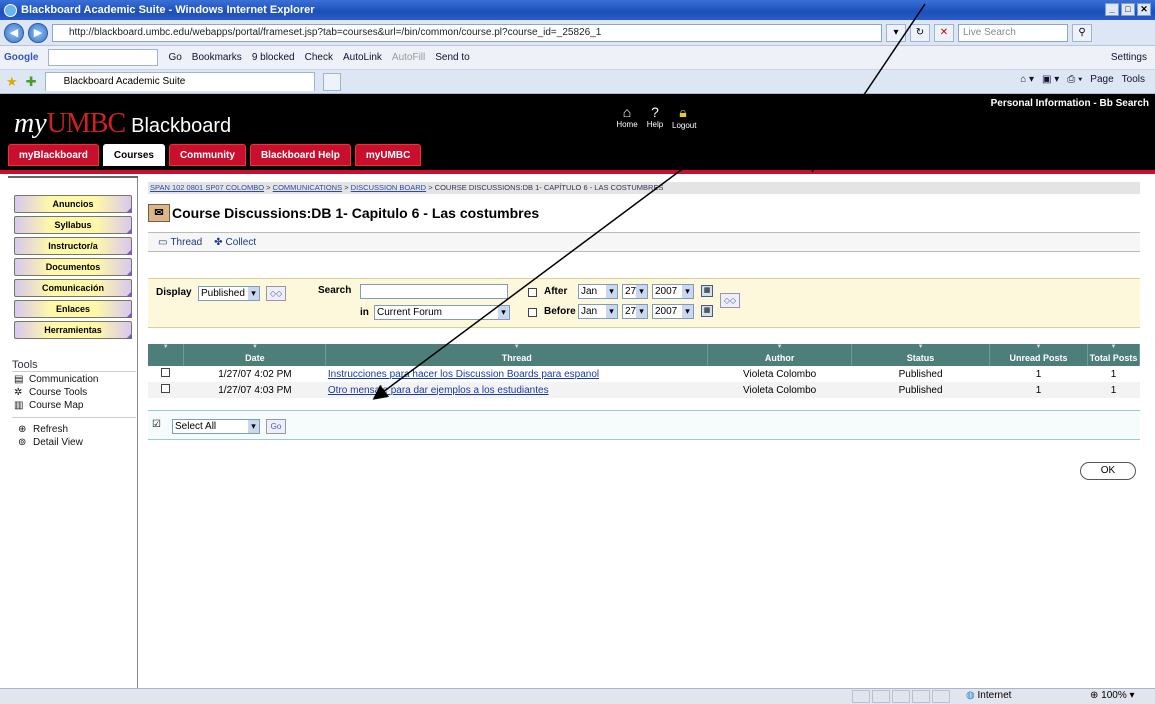  What do you see at coordinates (235, 242) in the screenshot?
I see `collect-button: ✤ Collect` at bounding box center [235, 242].